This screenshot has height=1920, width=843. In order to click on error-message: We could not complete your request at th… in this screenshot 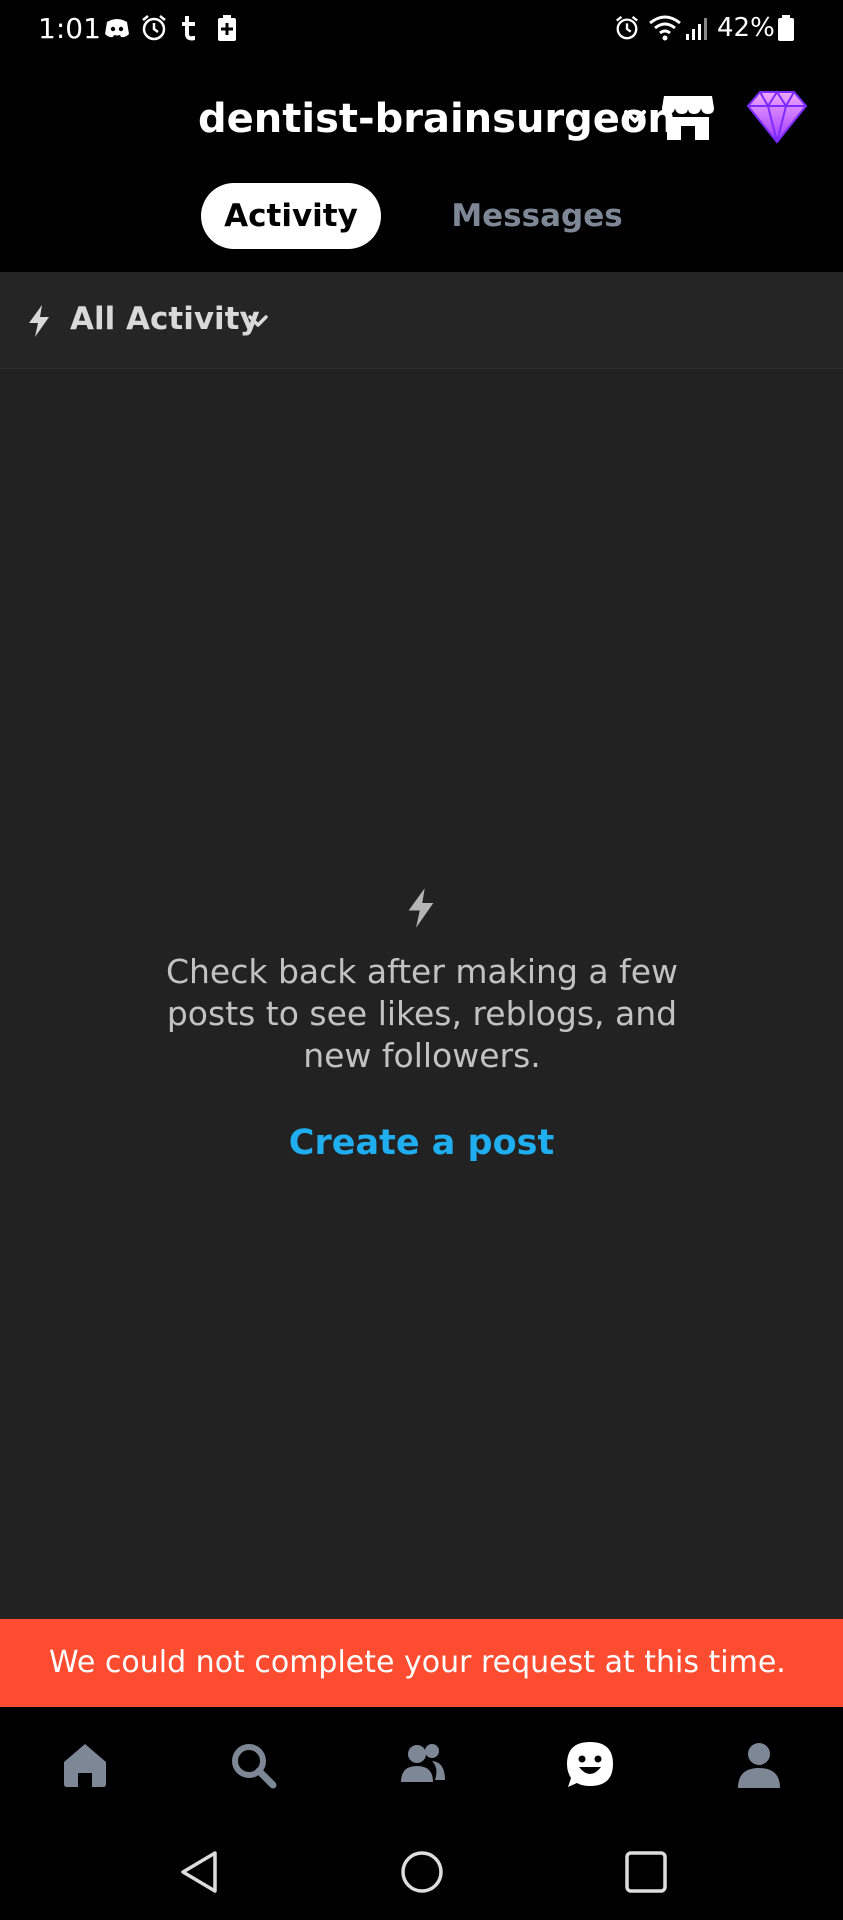, I will do `click(417, 1662)`.